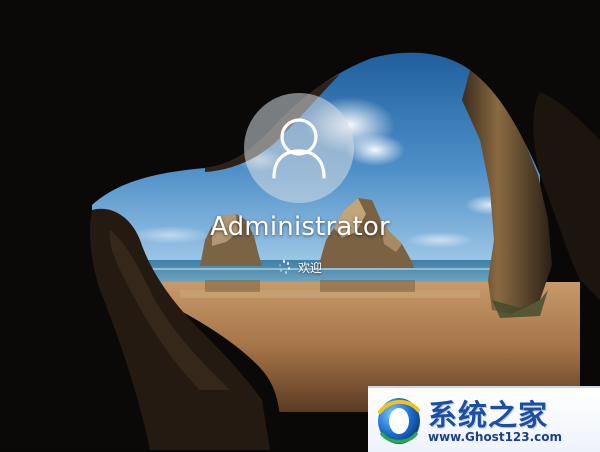 The image size is (600, 452). I want to click on username-label: Administrator, so click(300, 227).